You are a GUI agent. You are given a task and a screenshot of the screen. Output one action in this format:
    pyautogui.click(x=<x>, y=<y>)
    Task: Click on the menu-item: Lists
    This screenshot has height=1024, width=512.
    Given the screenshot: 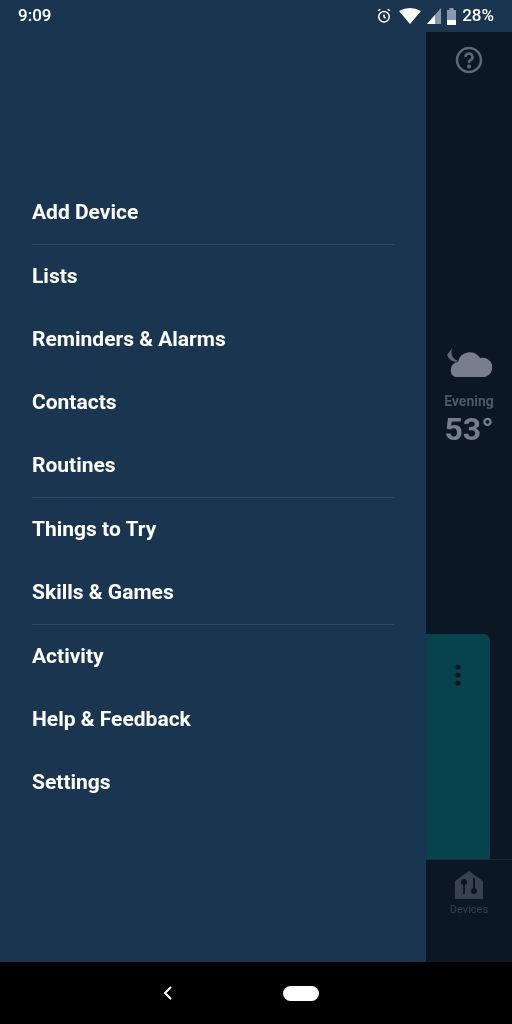 What is the action you would take?
    pyautogui.click(x=55, y=276)
    